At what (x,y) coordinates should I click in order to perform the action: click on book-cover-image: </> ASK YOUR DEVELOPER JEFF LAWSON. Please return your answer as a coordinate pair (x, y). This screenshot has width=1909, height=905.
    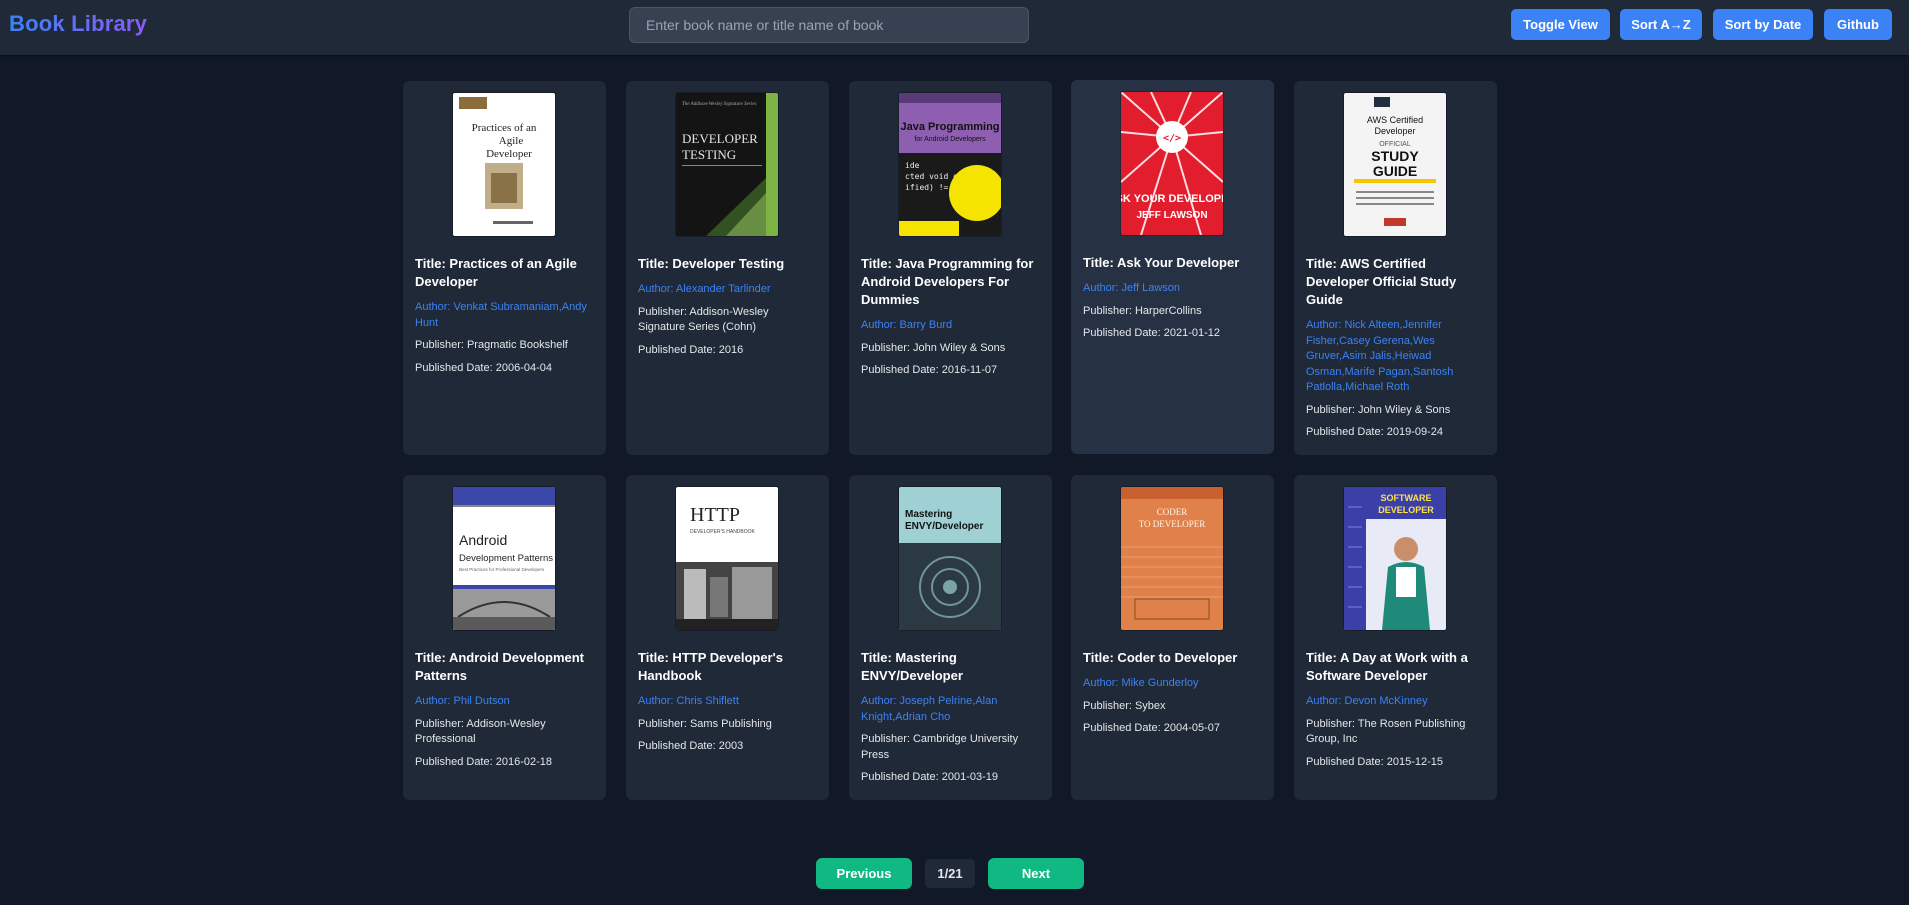
    Looking at the image, I should click on (1172, 163).